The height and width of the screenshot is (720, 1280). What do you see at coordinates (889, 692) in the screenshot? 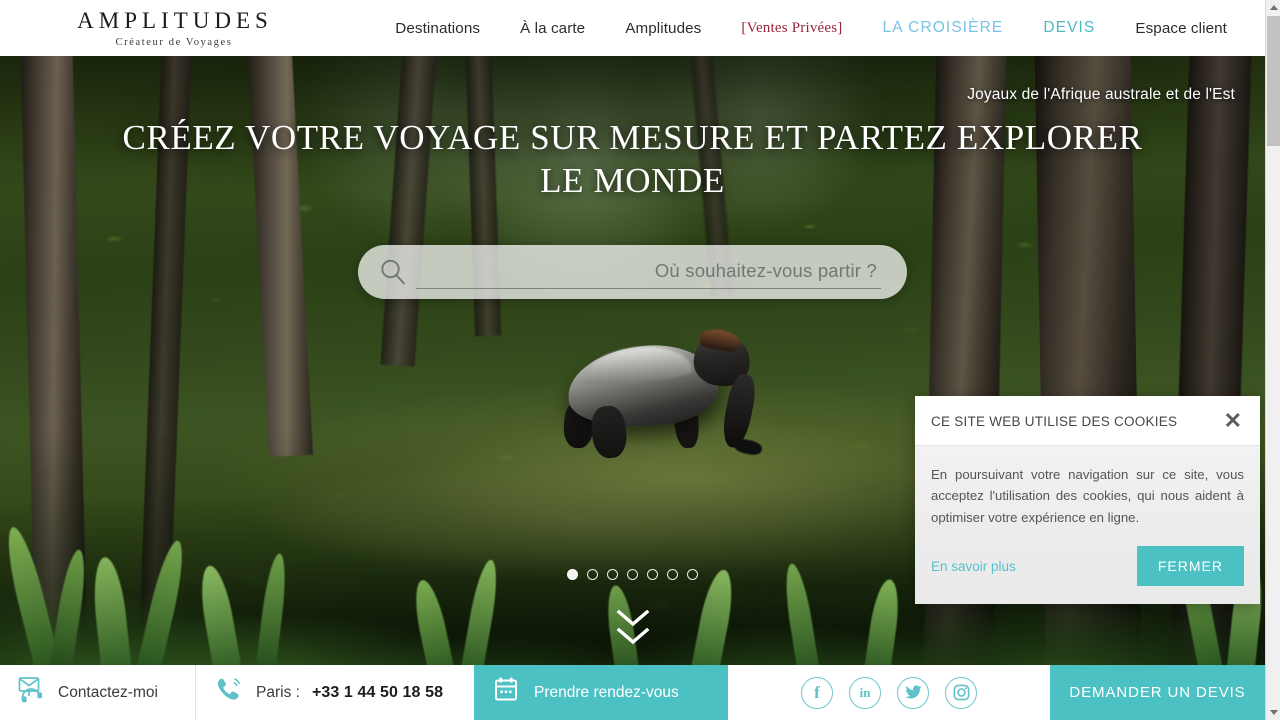
I see `social-links: f in` at bounding box center [889, 692].